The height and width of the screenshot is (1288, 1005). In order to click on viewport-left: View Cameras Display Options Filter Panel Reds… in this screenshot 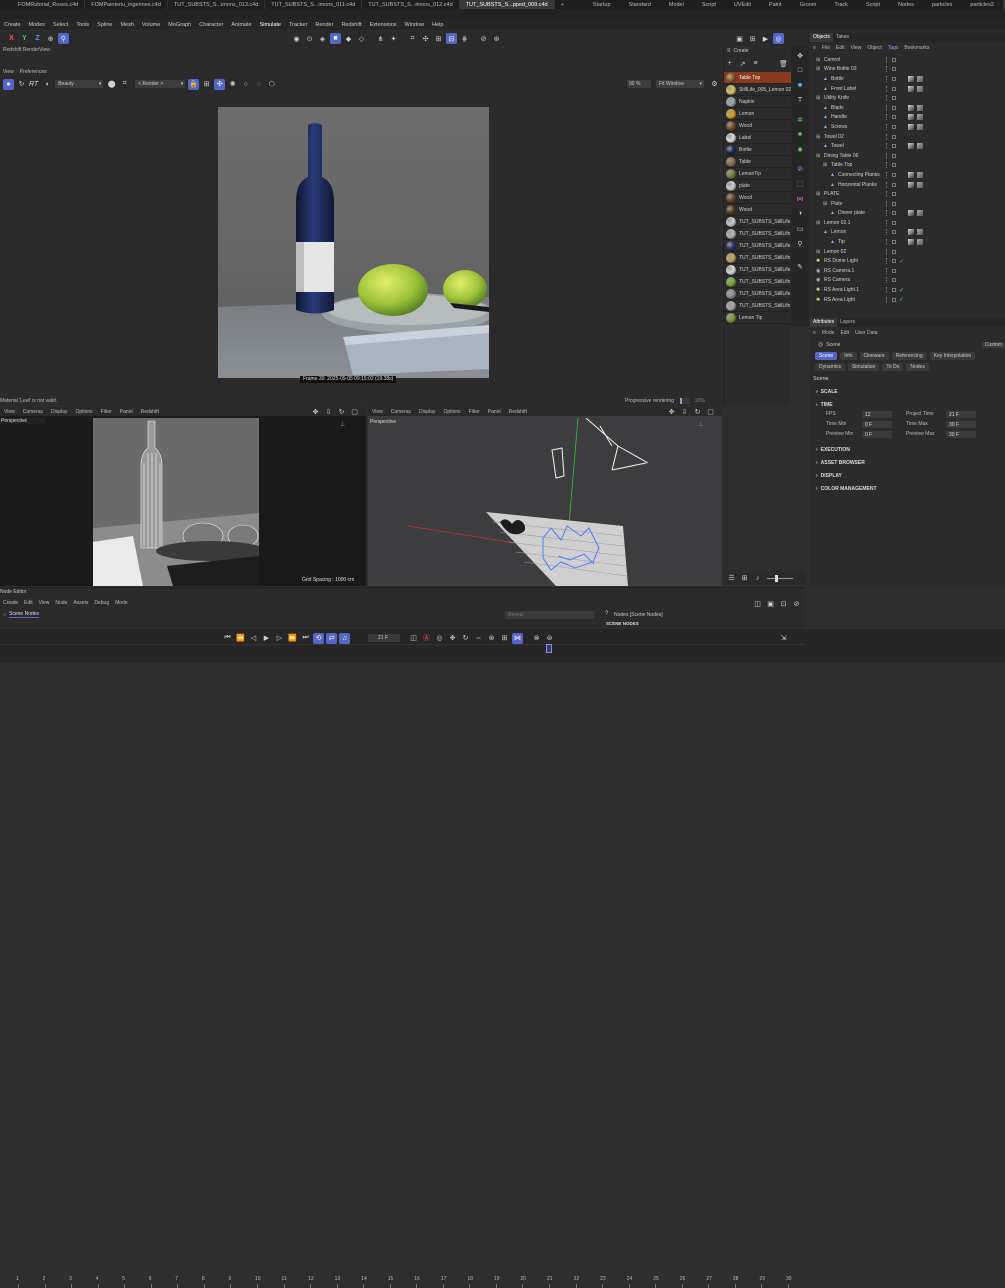, I will do `click(183, 496)`.